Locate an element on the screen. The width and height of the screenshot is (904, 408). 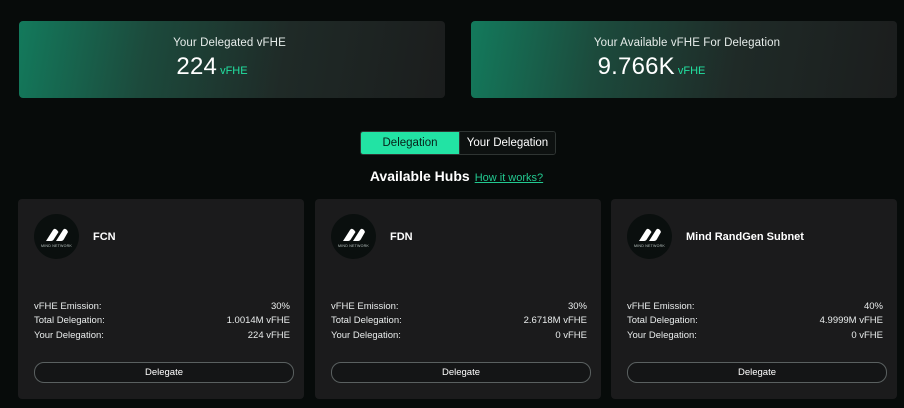
emission-row: vFHE Emission: 40% is located at coordinates (755, 306).